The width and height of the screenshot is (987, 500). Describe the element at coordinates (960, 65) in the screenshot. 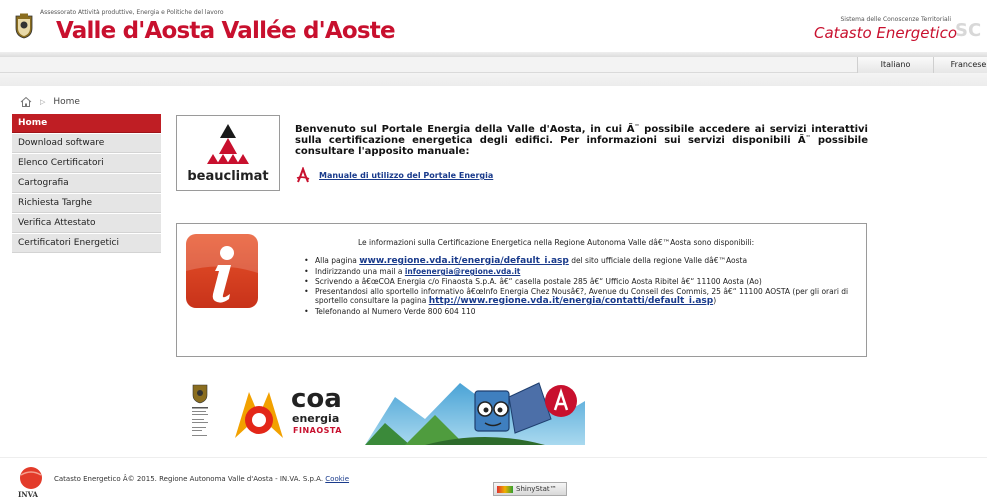

I see `language-francese-button: Francese` at that location.